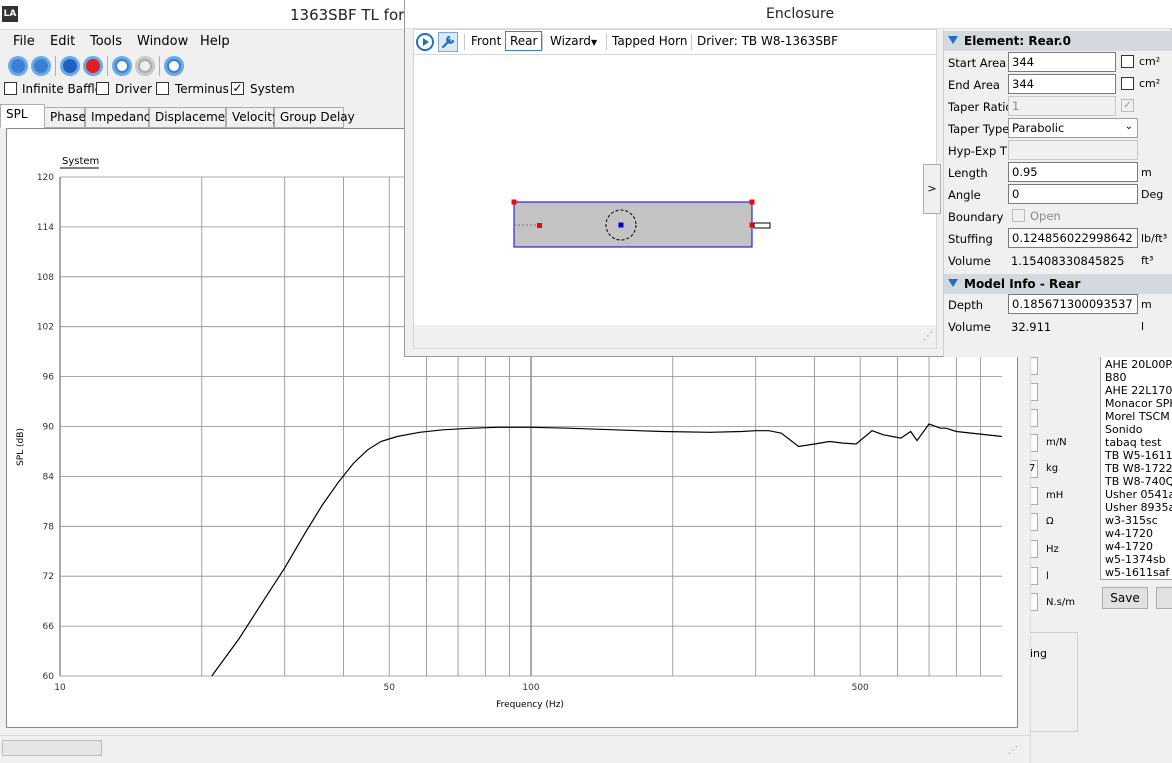  I want to click on tab-group-delay: Group Delay, so click(314, 117).